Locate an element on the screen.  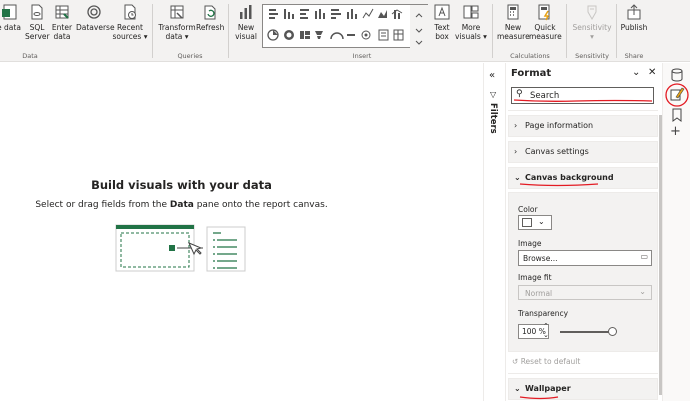
filter-funnel-icon: ▽ is located at coordinates (493, 94).